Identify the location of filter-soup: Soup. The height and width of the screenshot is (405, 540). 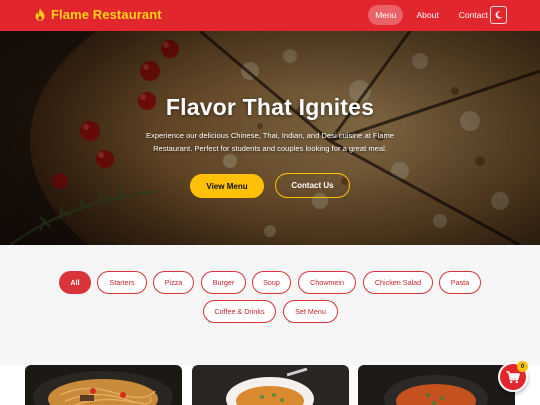
(271, 282).